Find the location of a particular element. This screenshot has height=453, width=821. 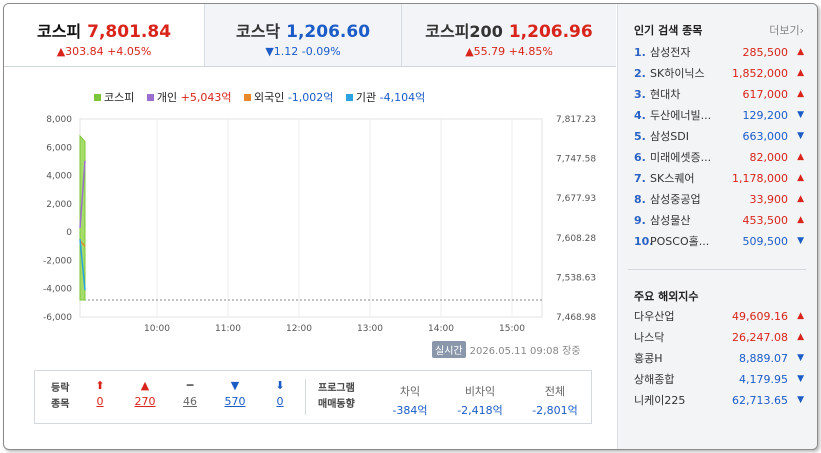

popular-item: 5. 삼성SDI 663,000 ▼ is located at coordinates (722, 136).